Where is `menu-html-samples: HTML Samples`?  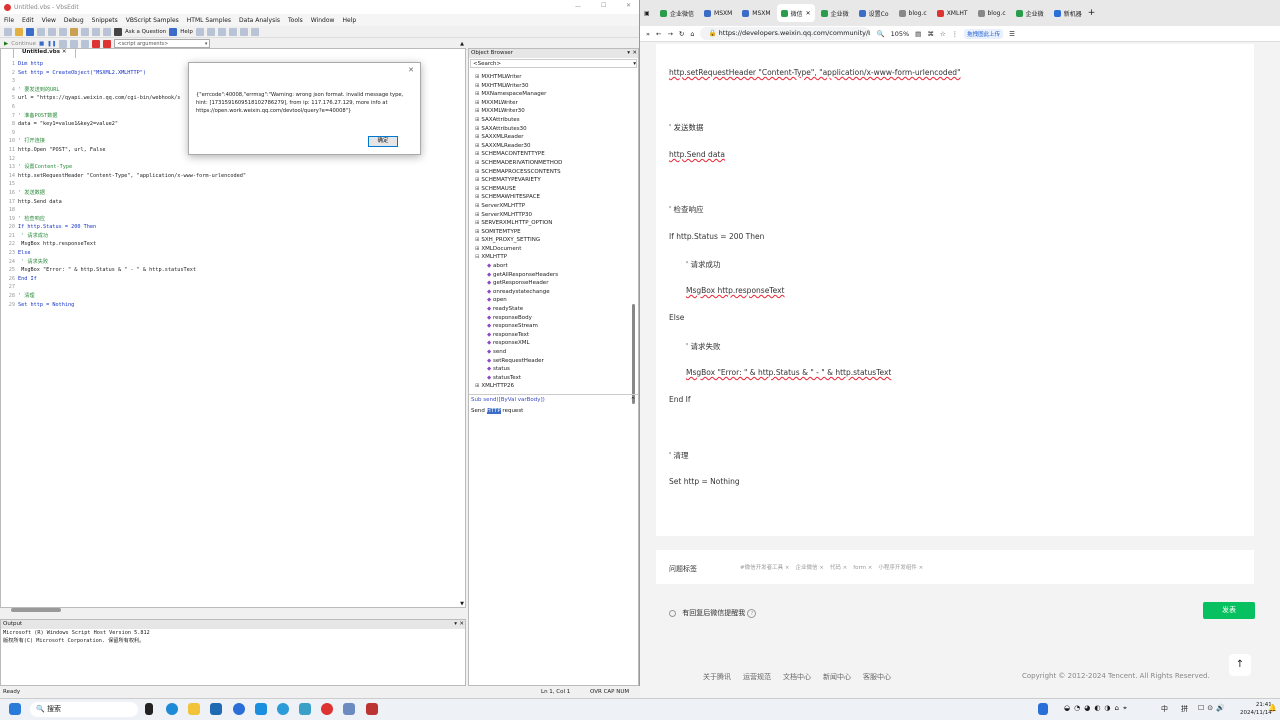 menu-html-samples: HTML Samples is located at coordinates (209, 20).